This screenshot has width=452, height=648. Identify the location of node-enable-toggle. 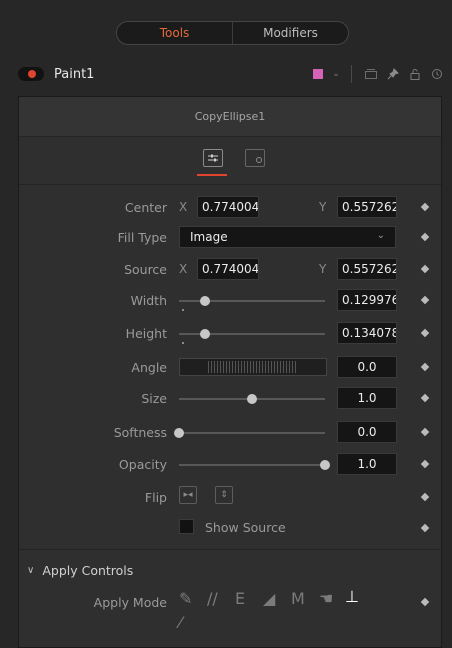
(31, 74).